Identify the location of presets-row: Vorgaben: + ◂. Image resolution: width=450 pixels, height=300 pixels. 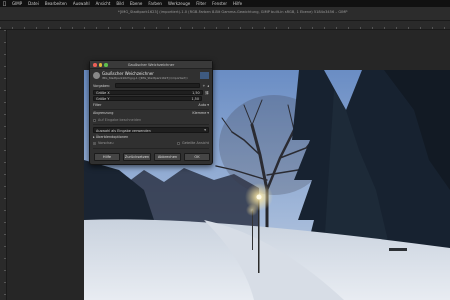
(151, 85).